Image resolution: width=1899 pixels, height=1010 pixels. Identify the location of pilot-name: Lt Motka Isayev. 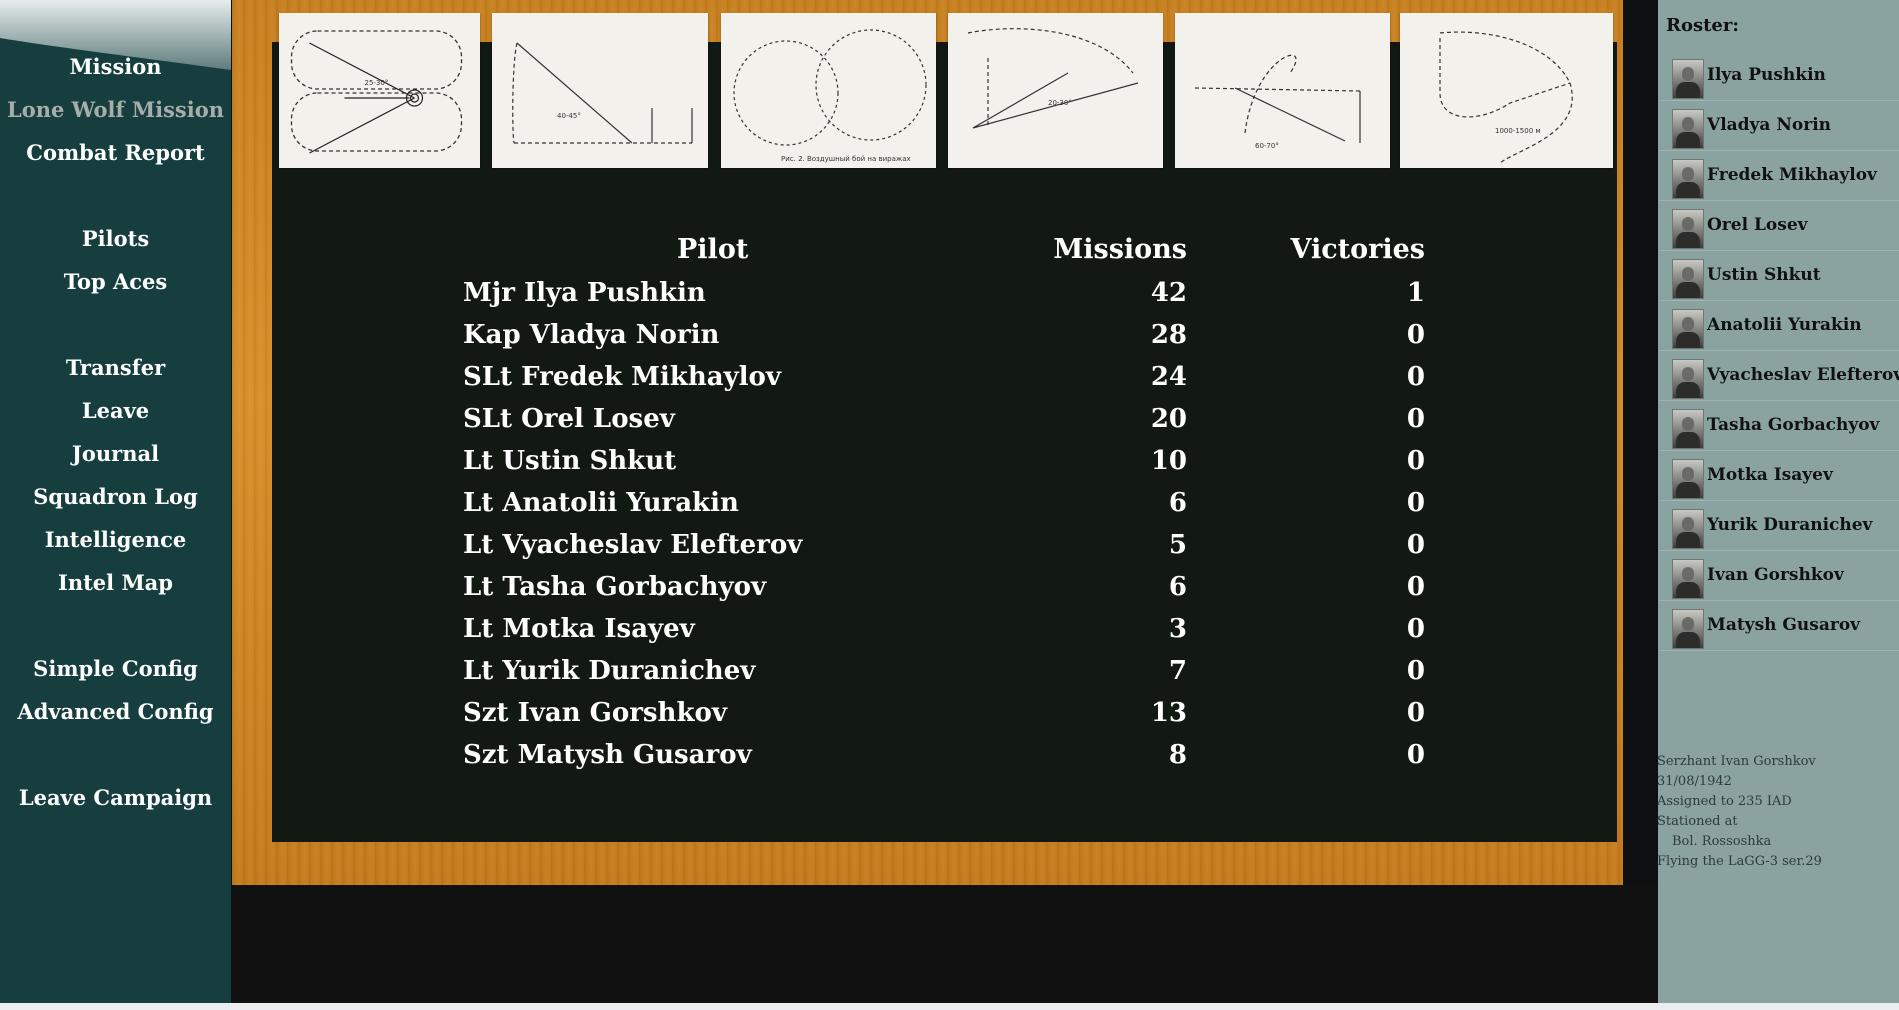
(579, 629).